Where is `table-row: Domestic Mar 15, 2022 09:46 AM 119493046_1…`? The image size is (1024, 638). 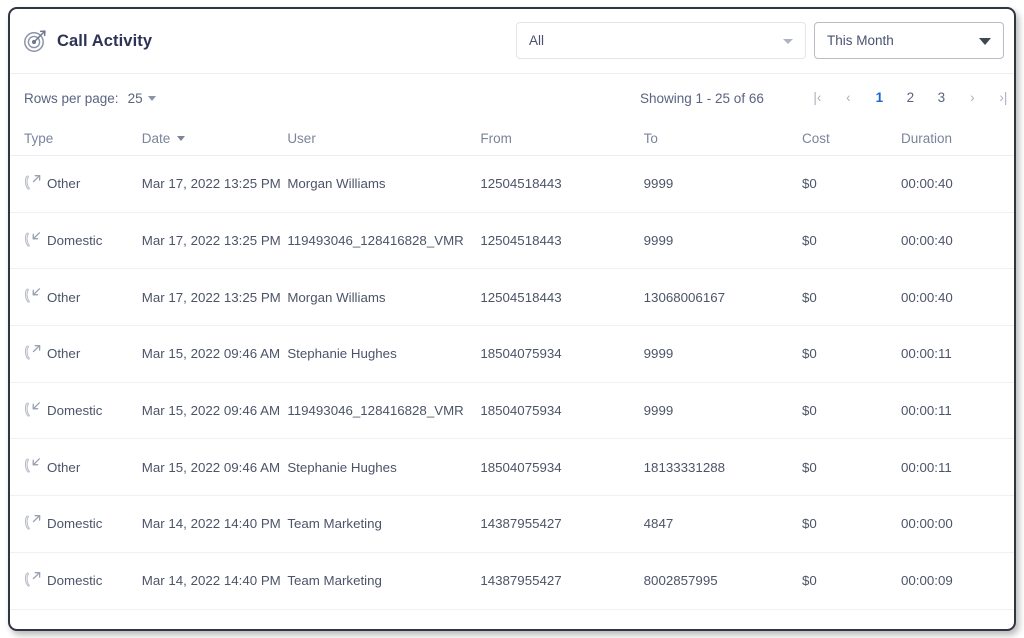 table-row: Domestic Mar 15, 2022 09:46 AM 119493046_1… is located at coordinates (512, 411).